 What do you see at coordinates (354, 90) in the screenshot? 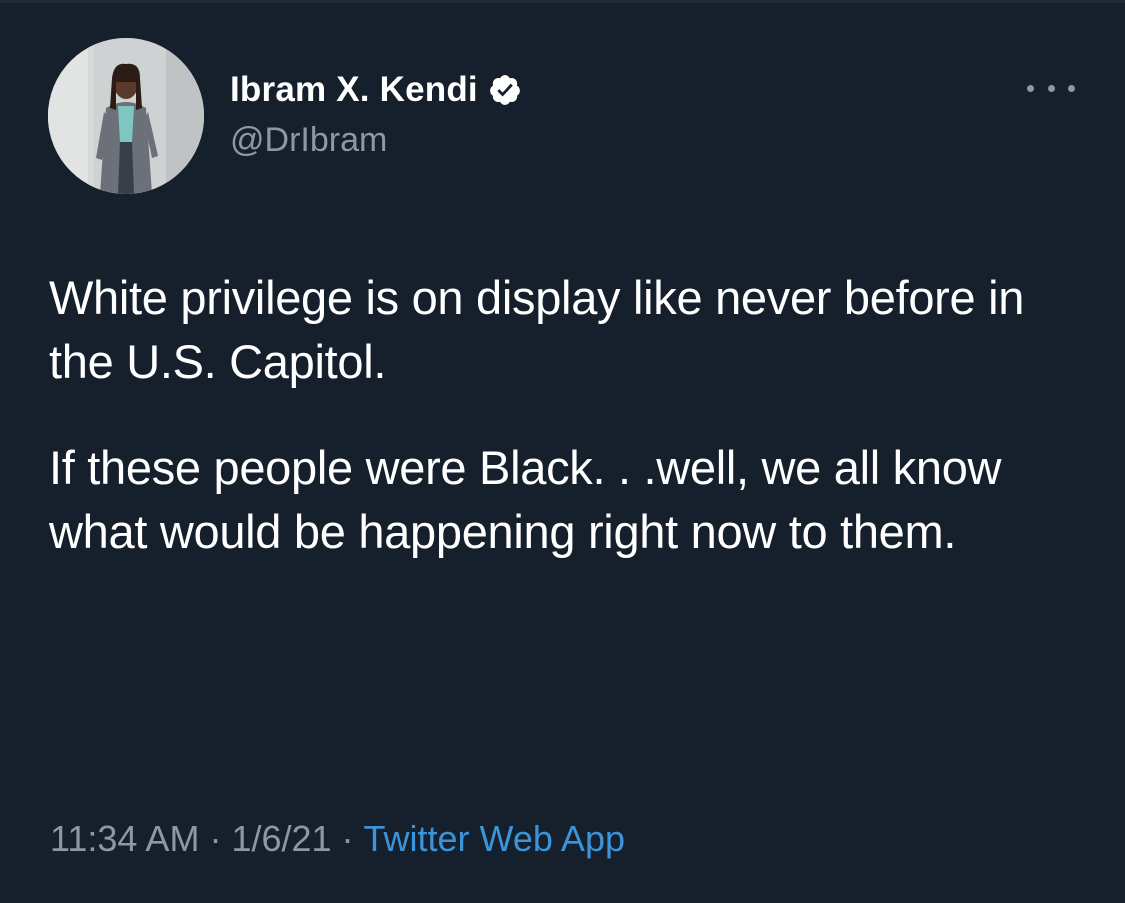
I see `author-display-name: Ibram X. Kendi` at bounding box center [354, 90].